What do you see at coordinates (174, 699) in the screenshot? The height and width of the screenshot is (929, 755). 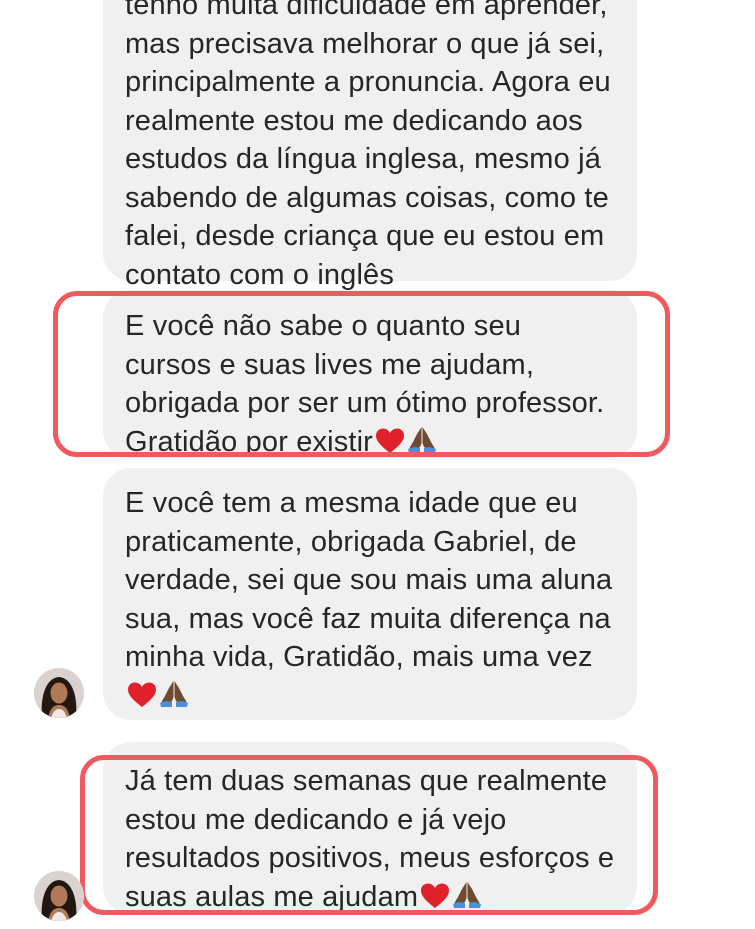 I see `folded-hands-icon` at bounding box center [174, 699].